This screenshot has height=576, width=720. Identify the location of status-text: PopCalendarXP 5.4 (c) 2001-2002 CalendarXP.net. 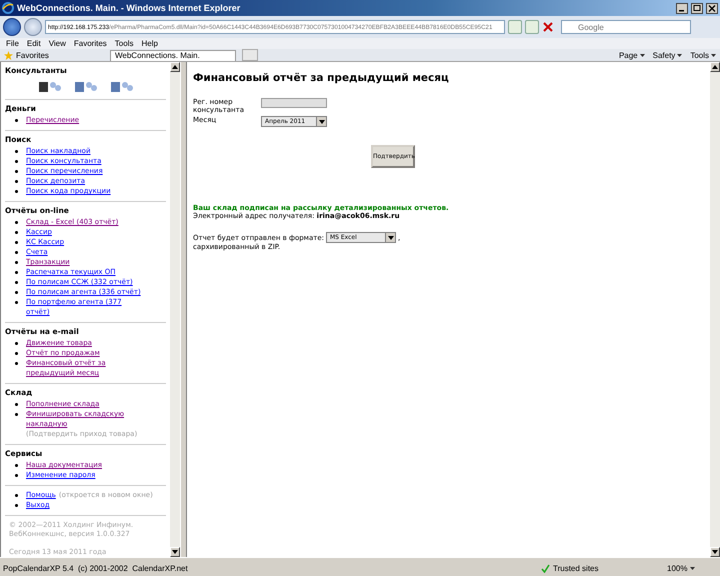
(96, 568).